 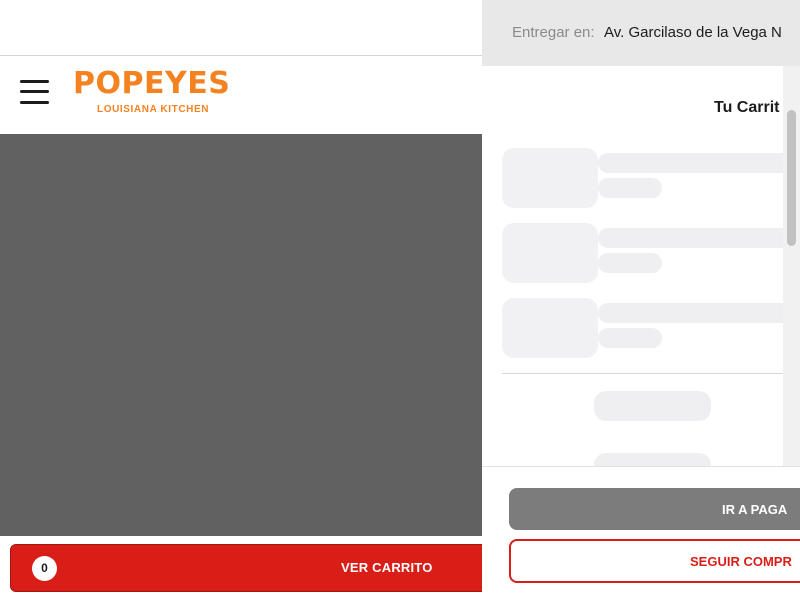 What do you see at coordinates (654, 561) in the screenshot?
I see `continue-shopping-button: SEGUIR COMPR` at bounding box center [654, 561].